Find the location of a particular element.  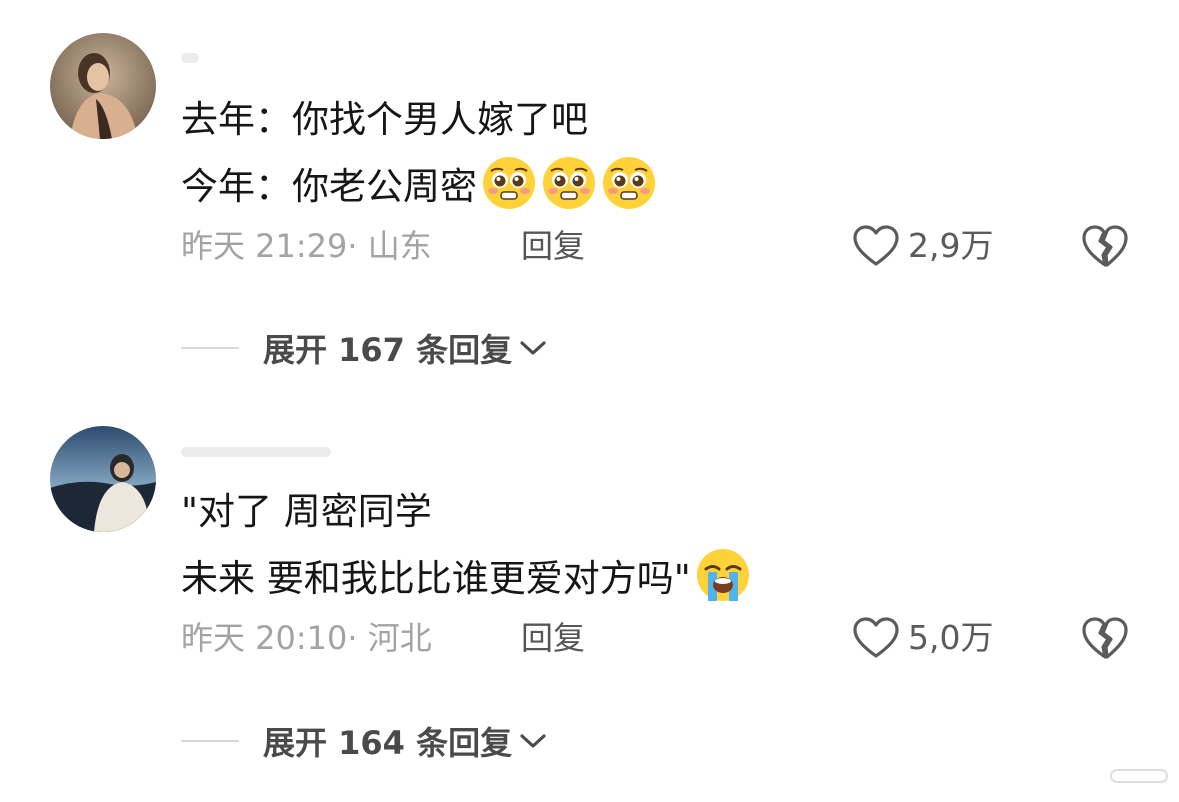

expand-replies: 展开 167 条回复 is located at coordinates (364, 348).